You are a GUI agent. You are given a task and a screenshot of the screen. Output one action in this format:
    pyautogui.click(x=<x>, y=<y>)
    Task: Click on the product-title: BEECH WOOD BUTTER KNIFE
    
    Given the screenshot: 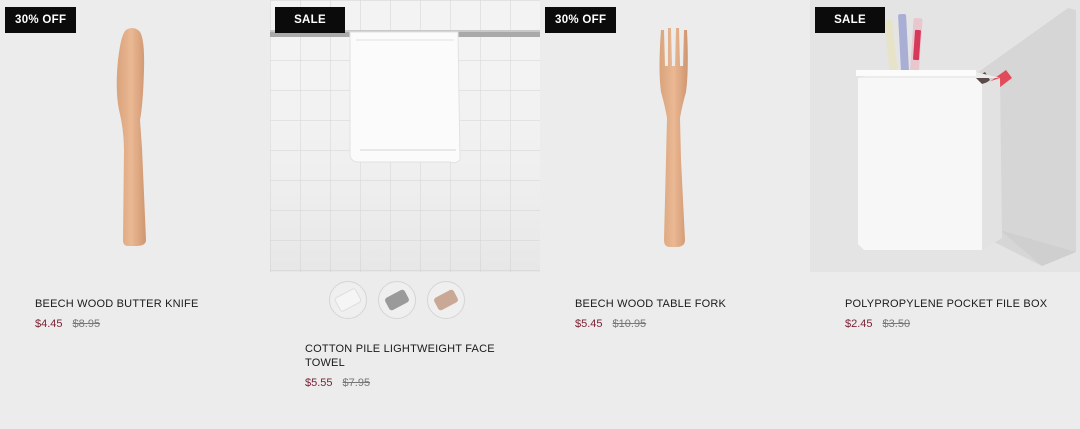 What is the action you would take?
    pyautogui.click(x=140, y=304)
    